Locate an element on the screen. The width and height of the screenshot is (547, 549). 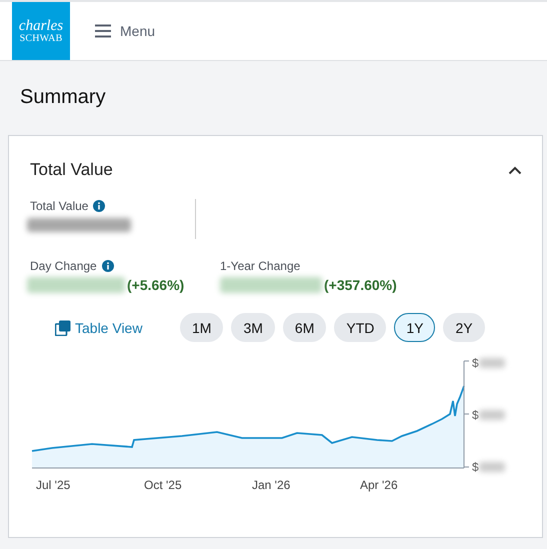
axis-label: Jul '25 is located at coordinates (54, 485).